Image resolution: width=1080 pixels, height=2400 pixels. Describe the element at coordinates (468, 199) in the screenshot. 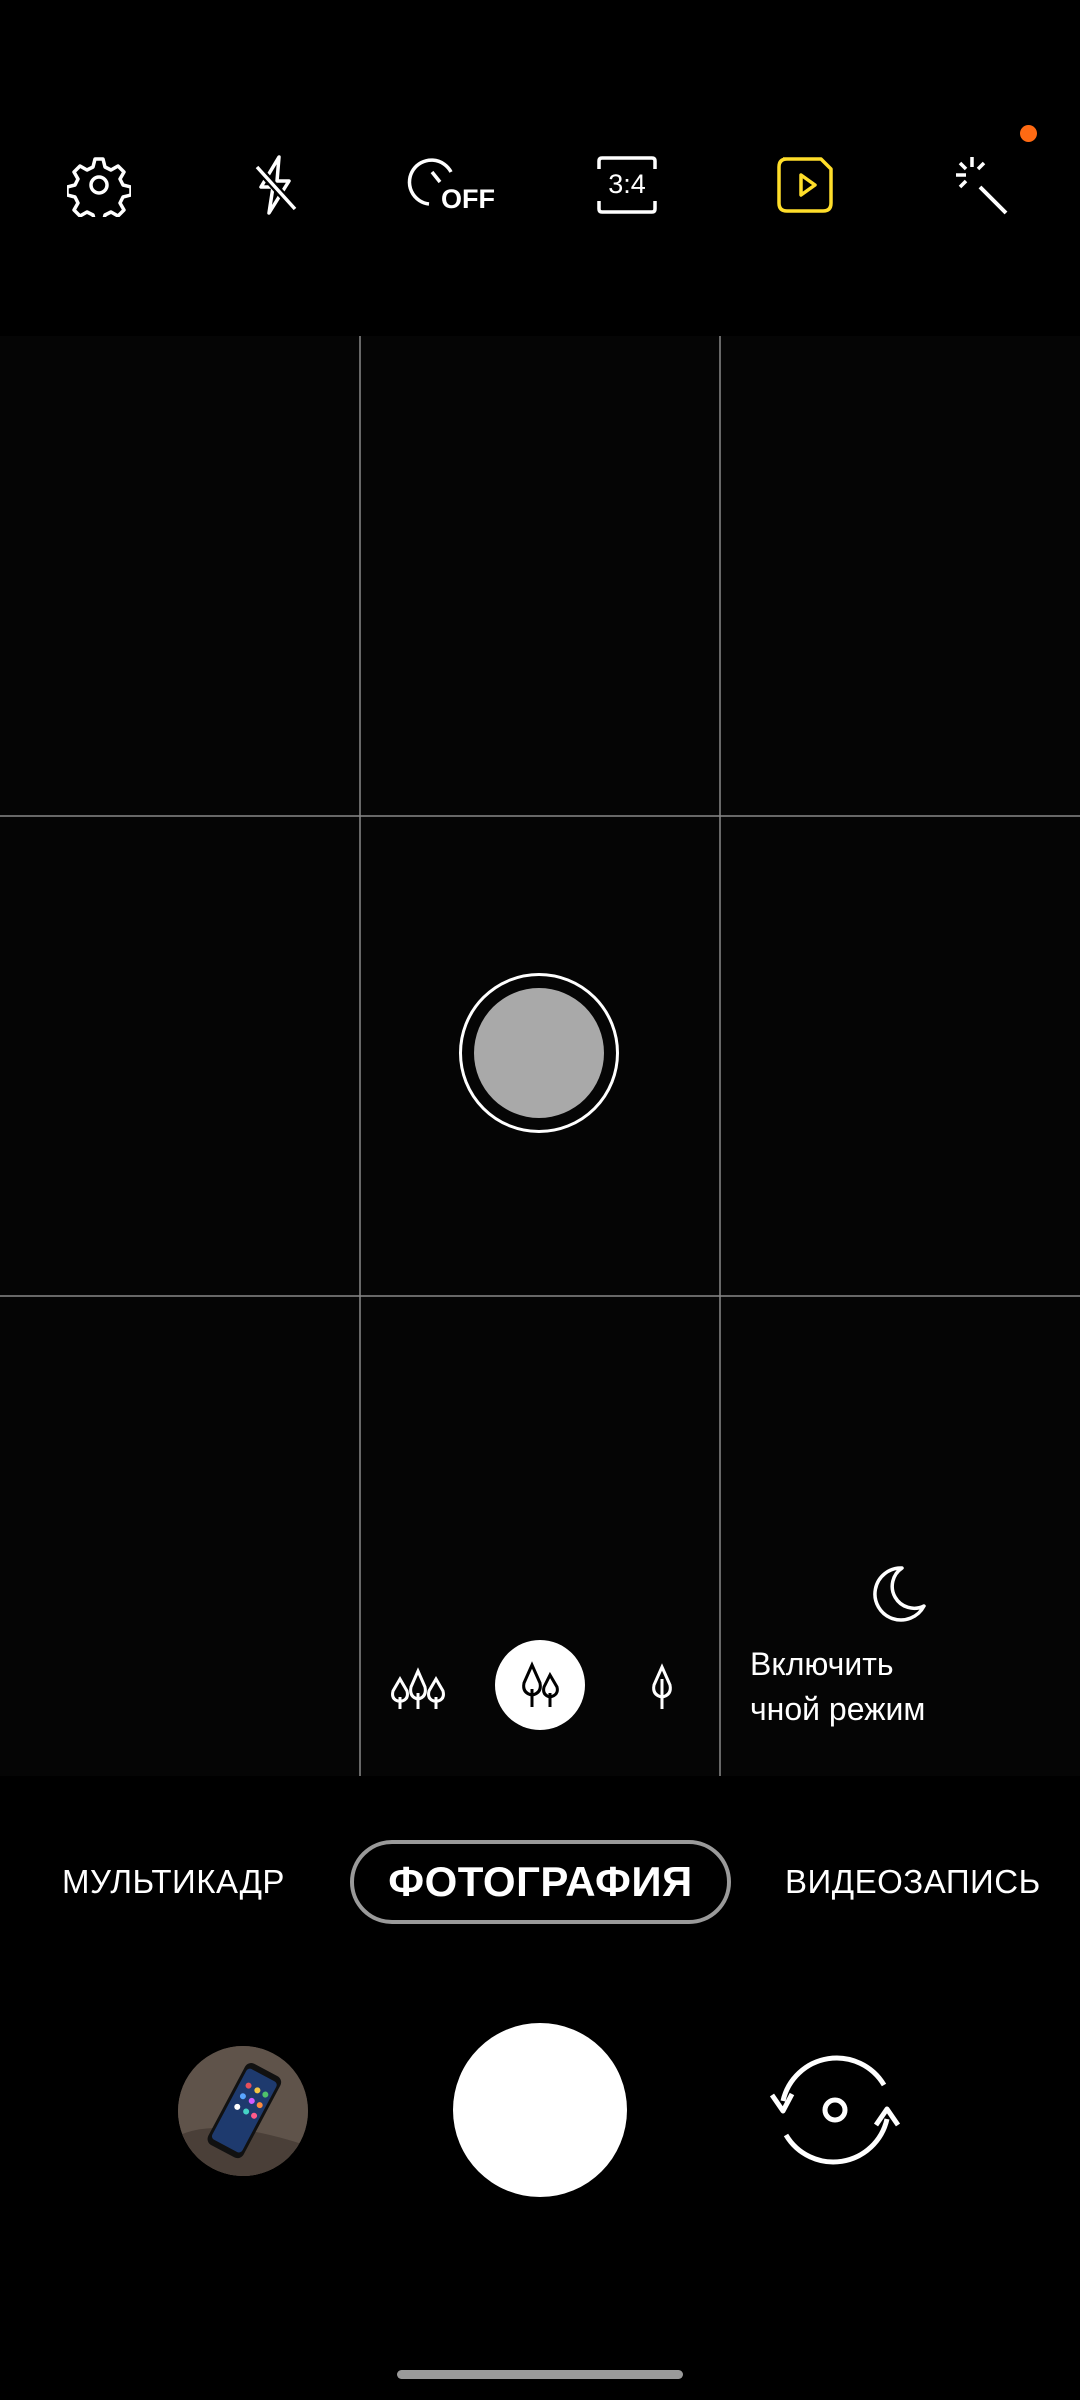

I see `timer-label: OFF` at that location.